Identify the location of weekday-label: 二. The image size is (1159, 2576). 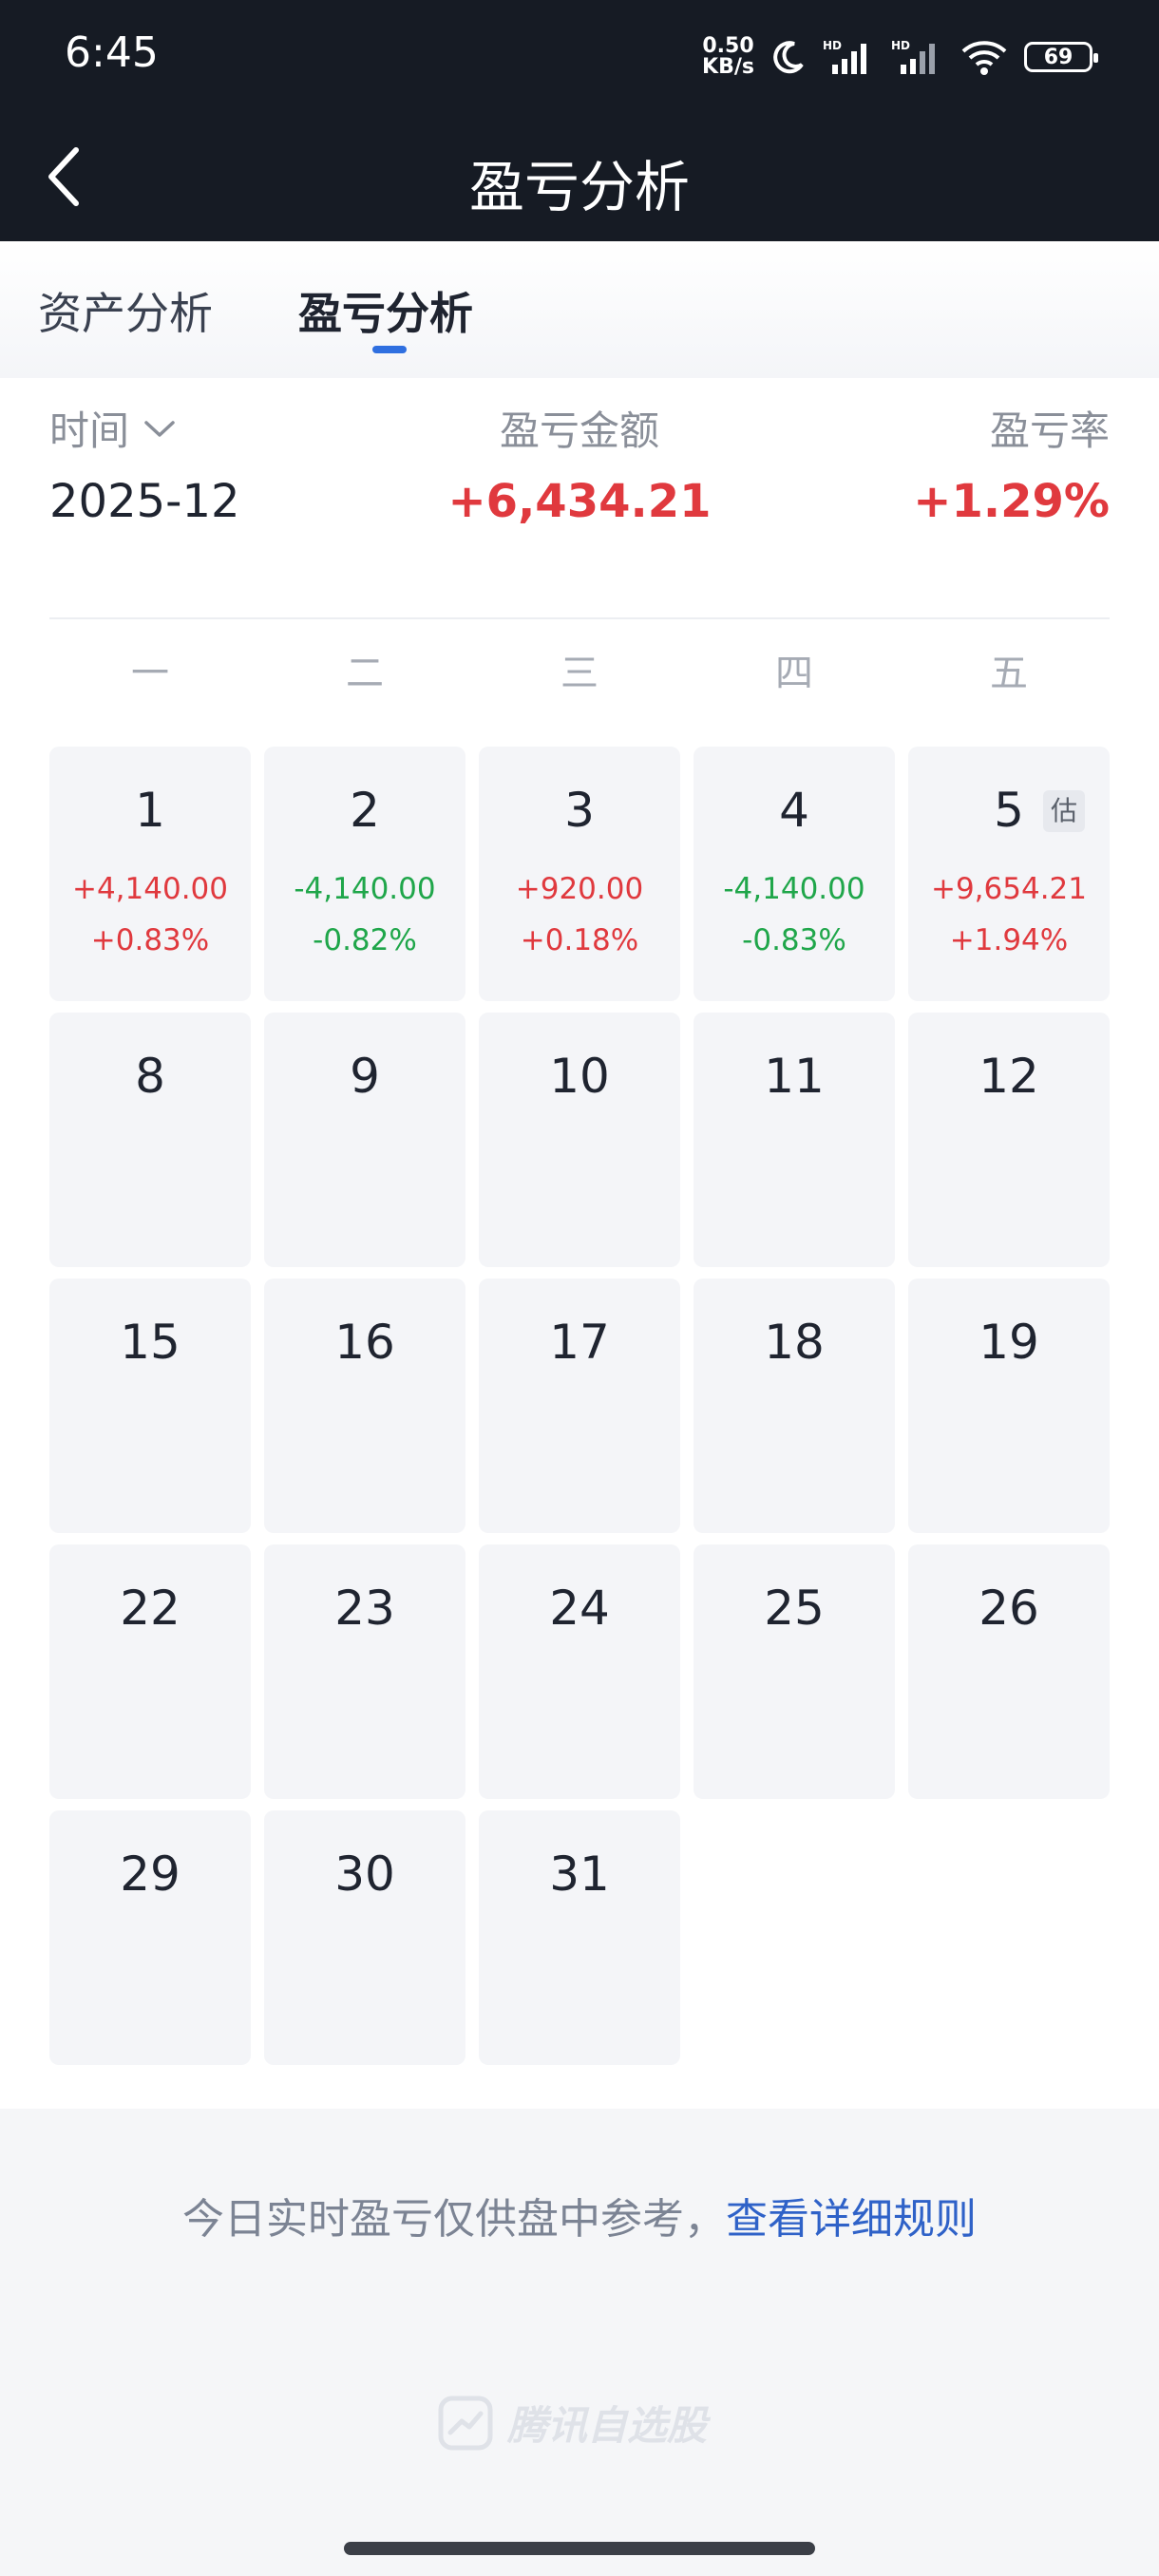
(365, 673).